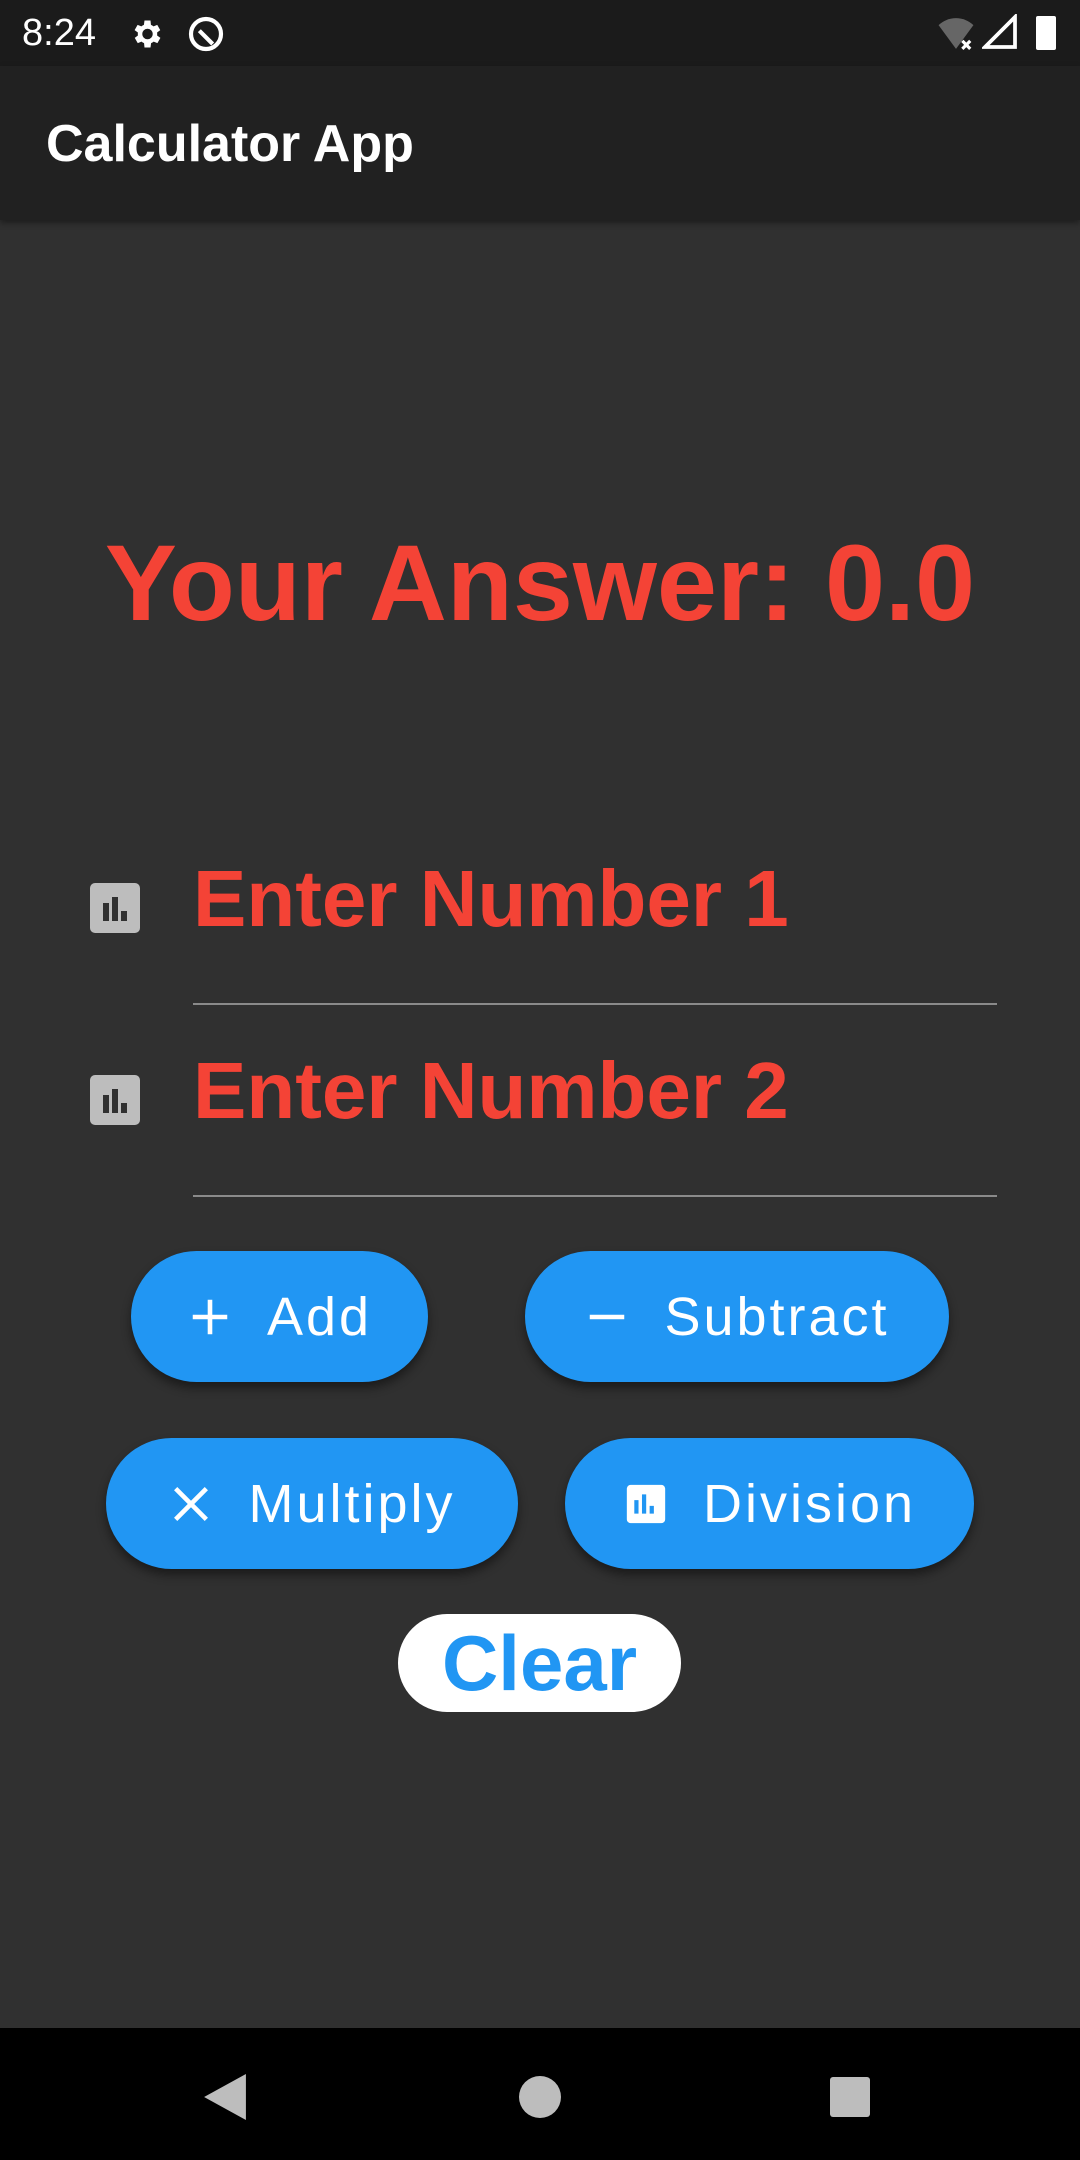  Describe the element at coordinates (607, 1316) in the screenshot. I see `minus-icon` at that location.